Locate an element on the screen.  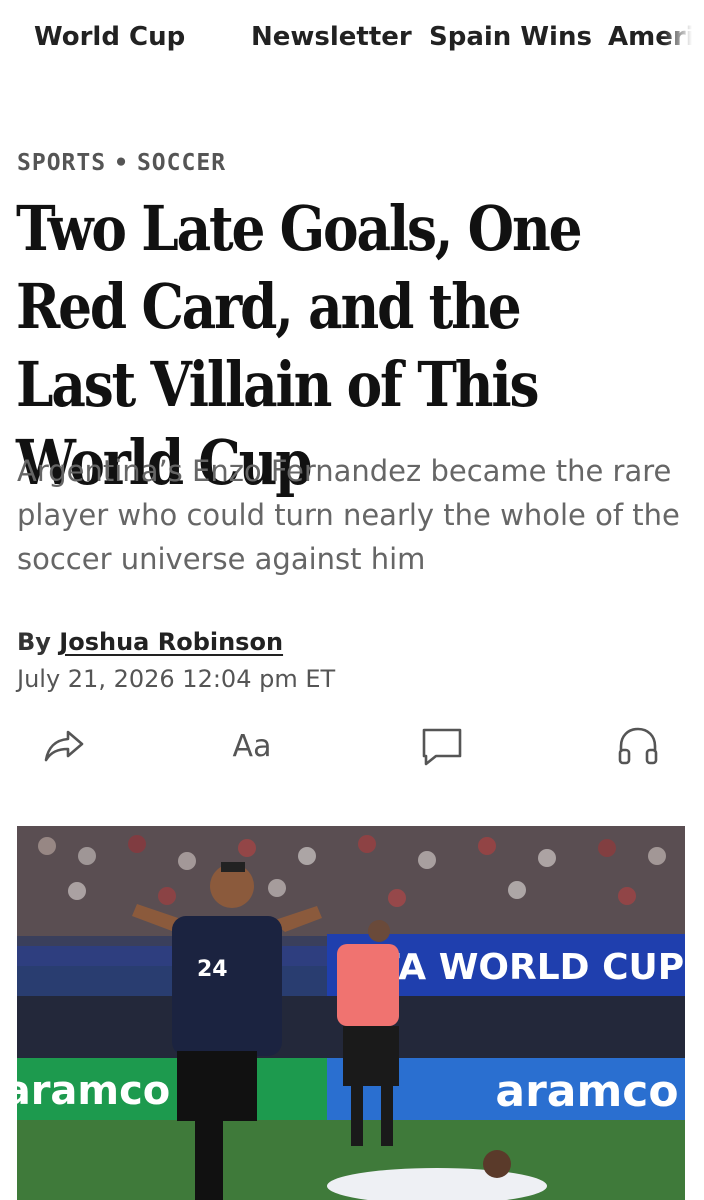
text-size-label: Aa is located at coordinates (252, 746).